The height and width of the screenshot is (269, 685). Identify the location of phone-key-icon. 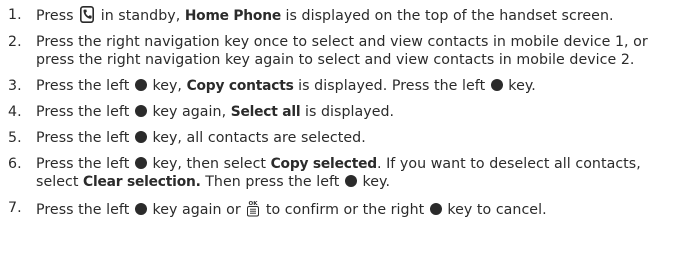
(87, 14).